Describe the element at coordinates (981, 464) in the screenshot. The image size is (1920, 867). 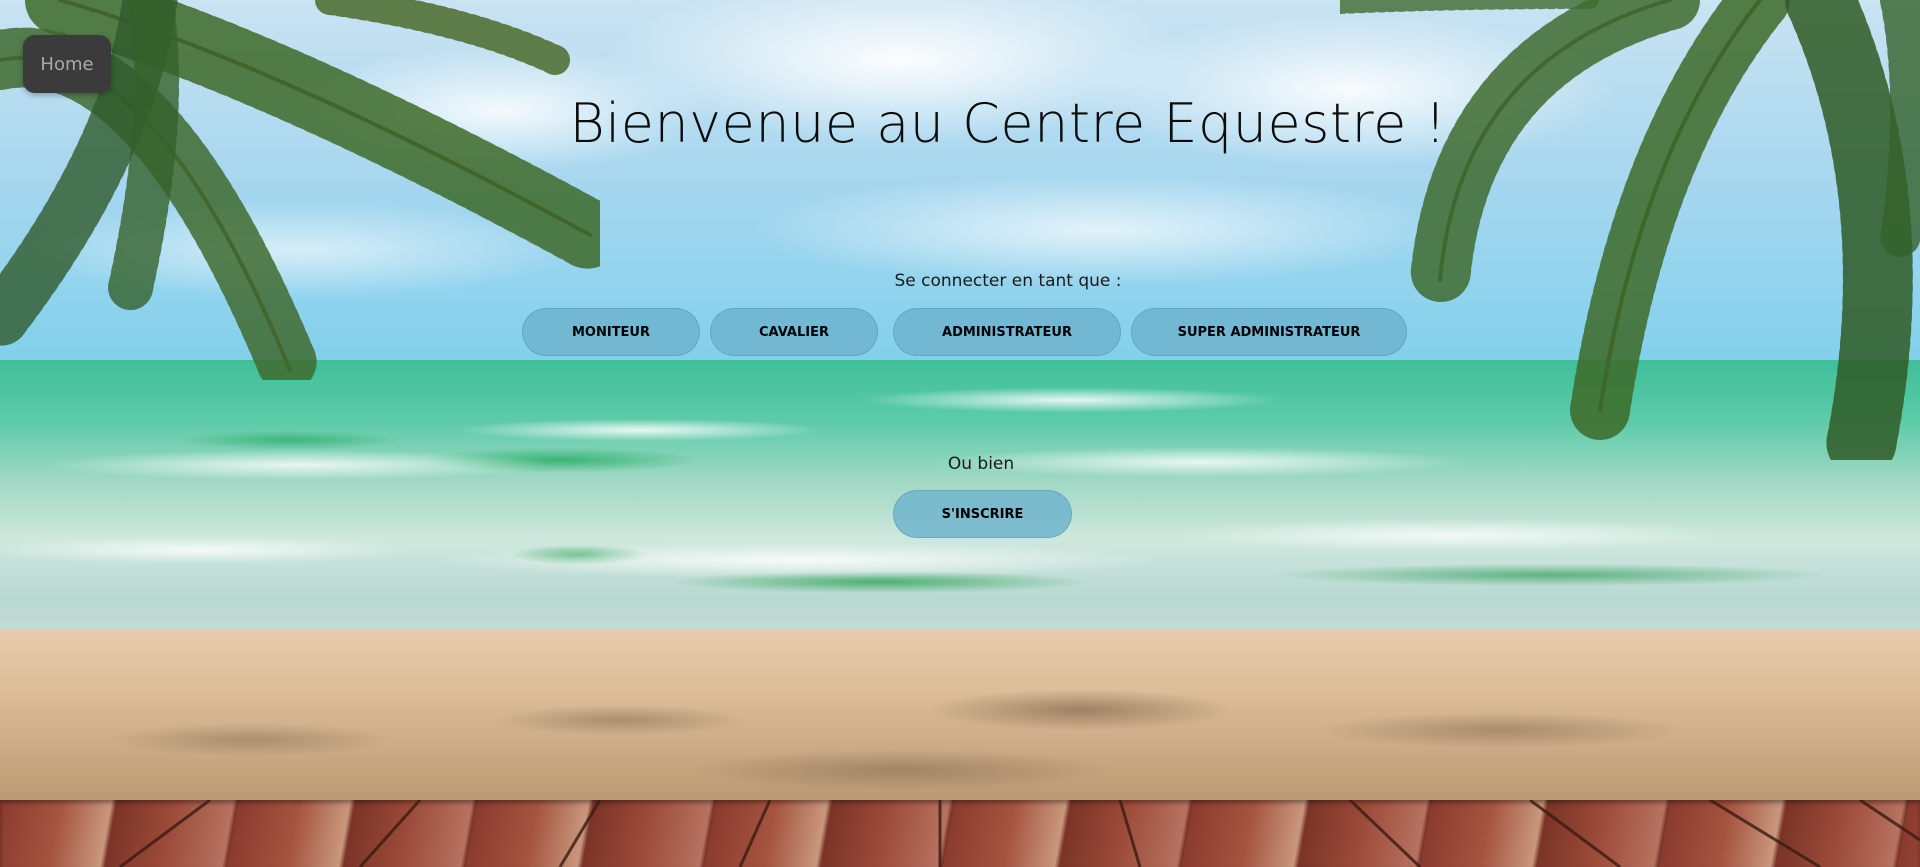
I see `or-separator-text: Ou bien` at that location.